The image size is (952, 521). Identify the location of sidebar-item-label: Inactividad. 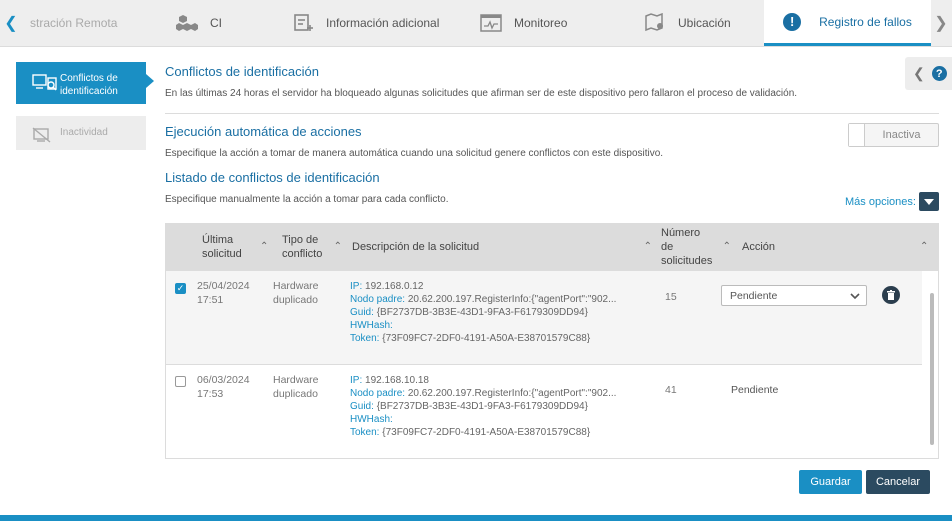
(84, 132).